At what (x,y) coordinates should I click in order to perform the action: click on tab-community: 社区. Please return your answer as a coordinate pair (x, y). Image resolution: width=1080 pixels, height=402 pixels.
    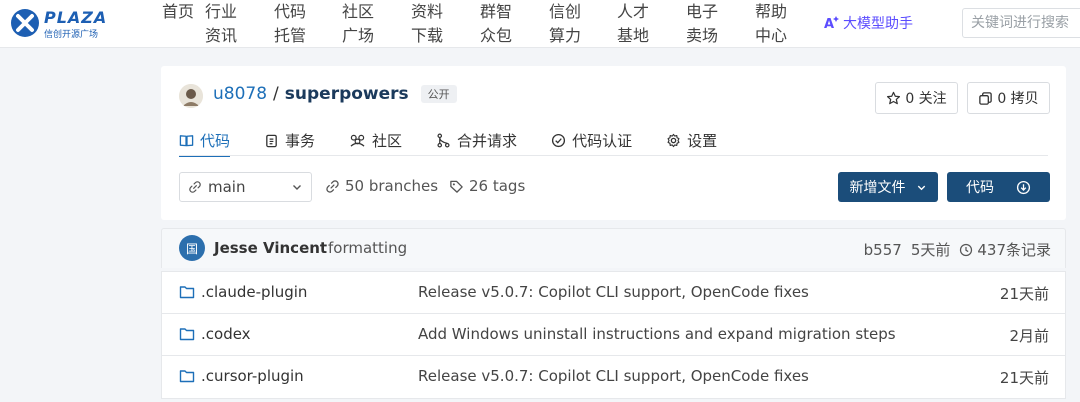
    Looking at the image, I should click on (375, 140).